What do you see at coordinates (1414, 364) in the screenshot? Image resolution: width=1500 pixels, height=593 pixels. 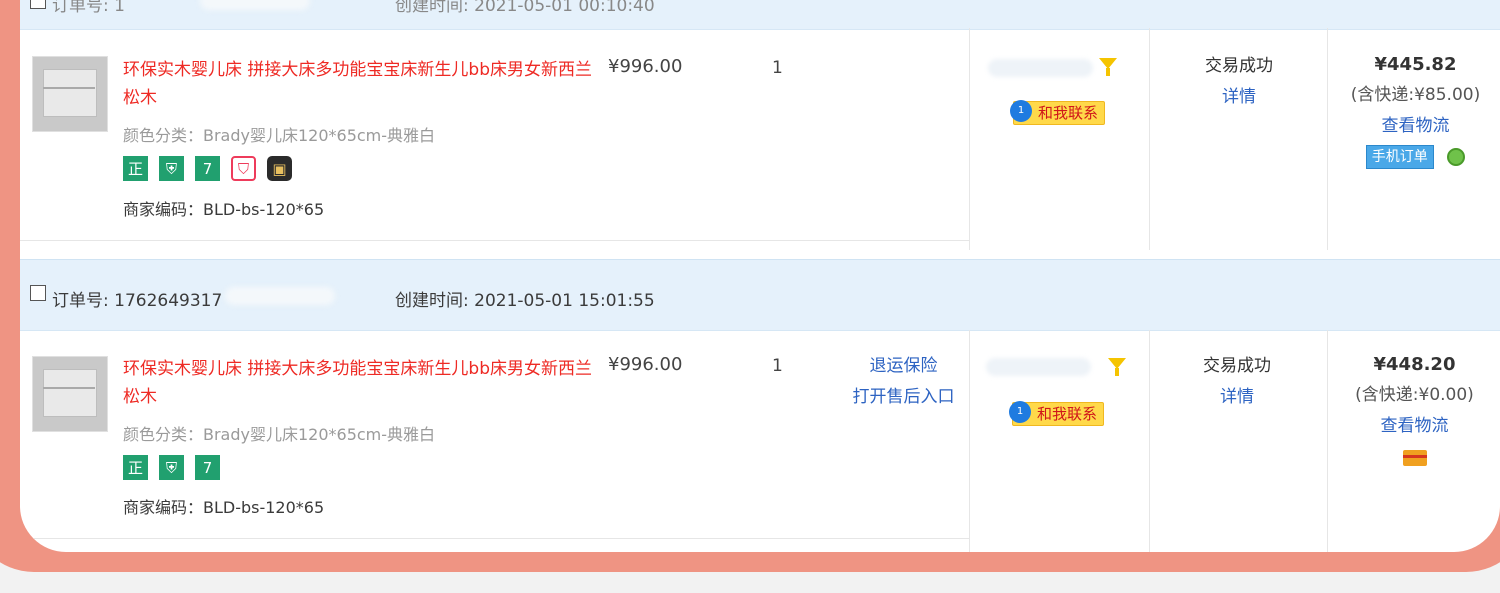 I see `paid-amount: ¥448.20` at bounding box center [1414, 364].